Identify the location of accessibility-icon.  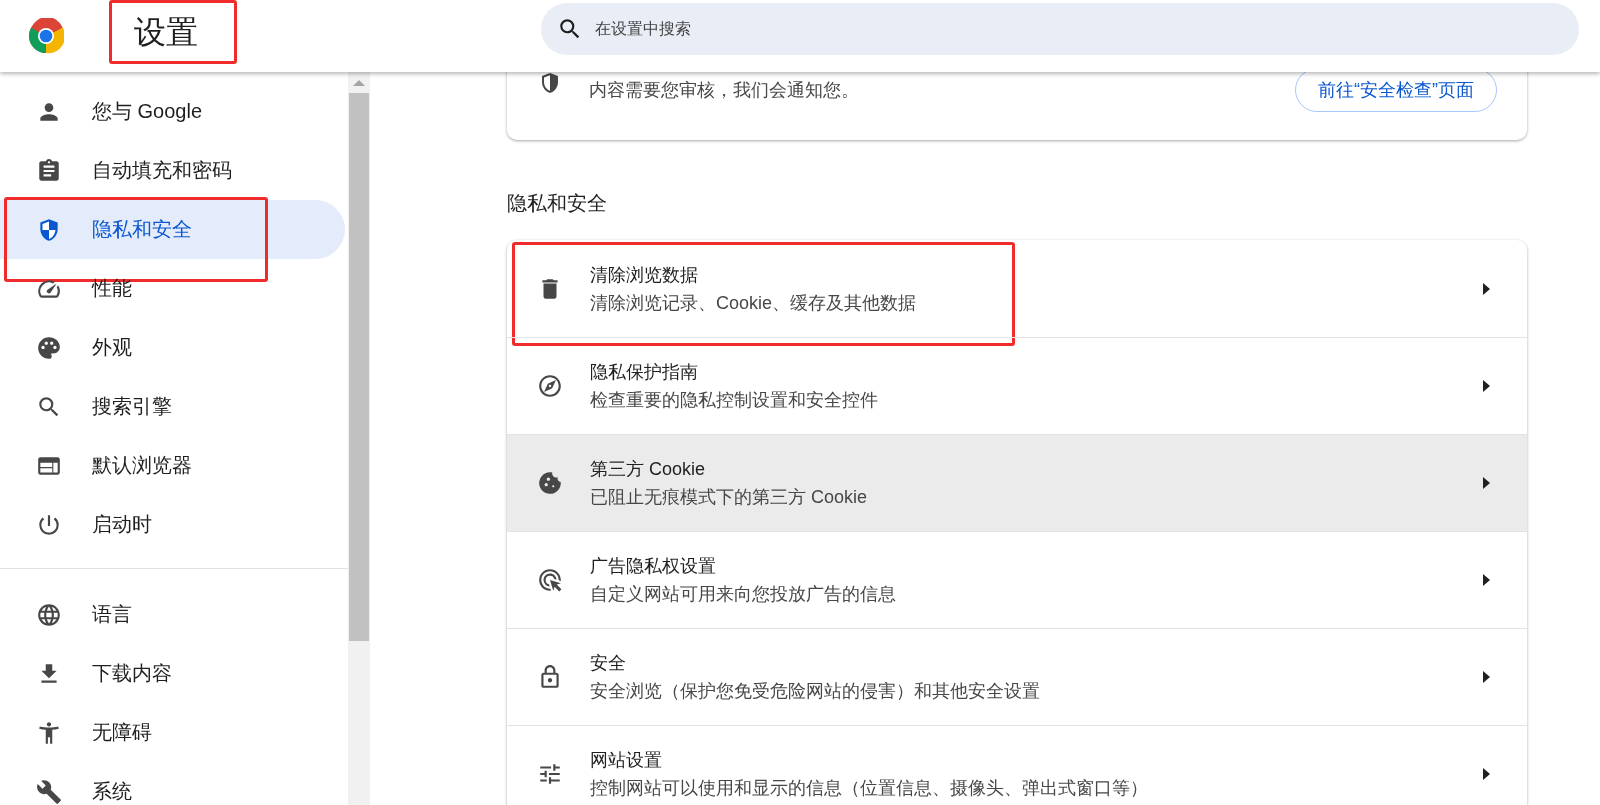
(49, 732).